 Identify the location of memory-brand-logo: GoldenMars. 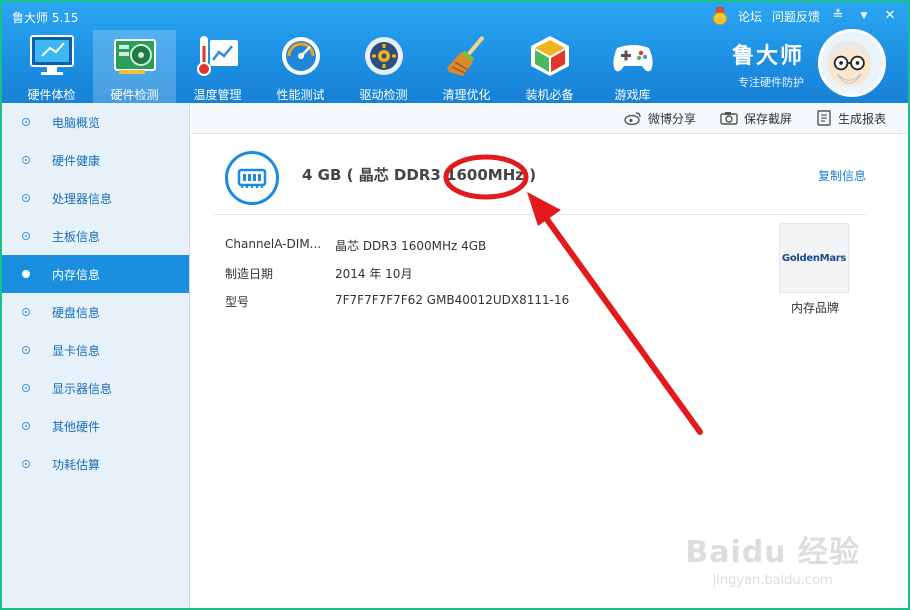
(814, 258).